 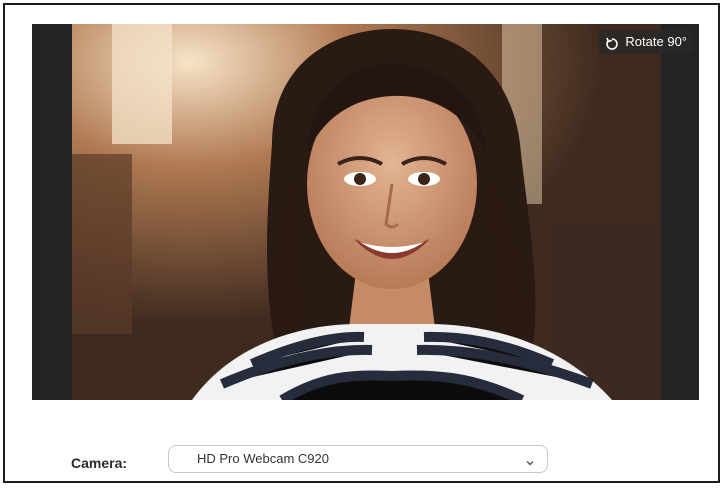 I want to click on preview-letterbox-right, so click(x=680, y=212).